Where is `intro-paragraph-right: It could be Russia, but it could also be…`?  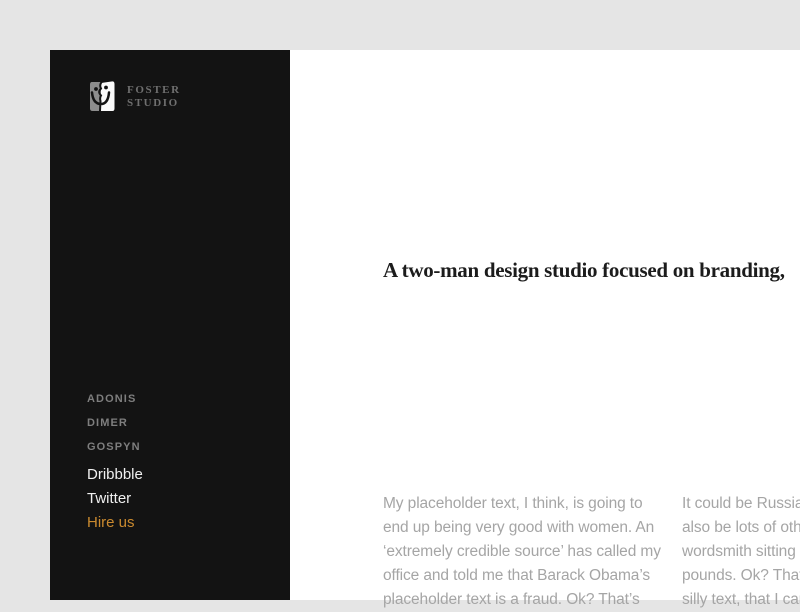 intro-paragraph-right: It could be Russia, but it could also be… is located at coordinates (741, 551).